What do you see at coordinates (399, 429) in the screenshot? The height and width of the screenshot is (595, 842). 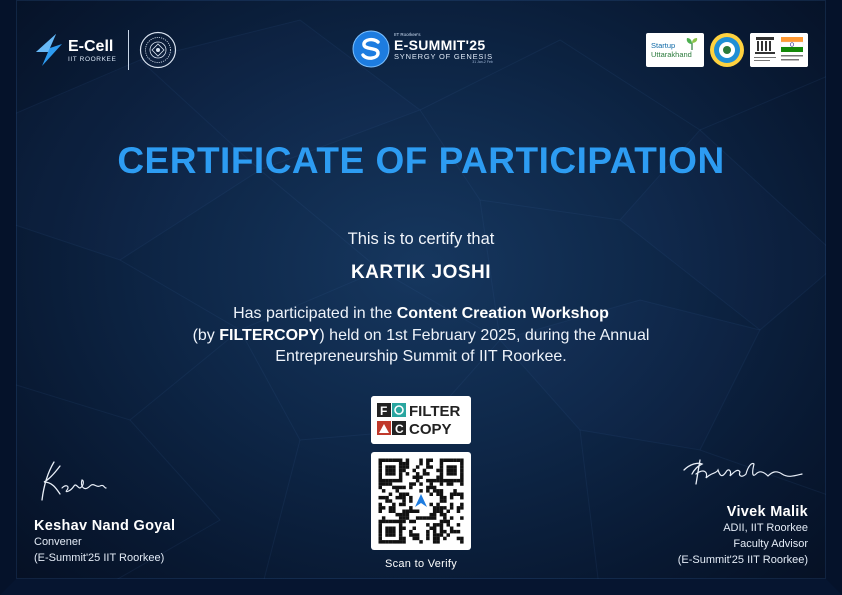 I see `svg-text: C` at bounding box center [399, 429].